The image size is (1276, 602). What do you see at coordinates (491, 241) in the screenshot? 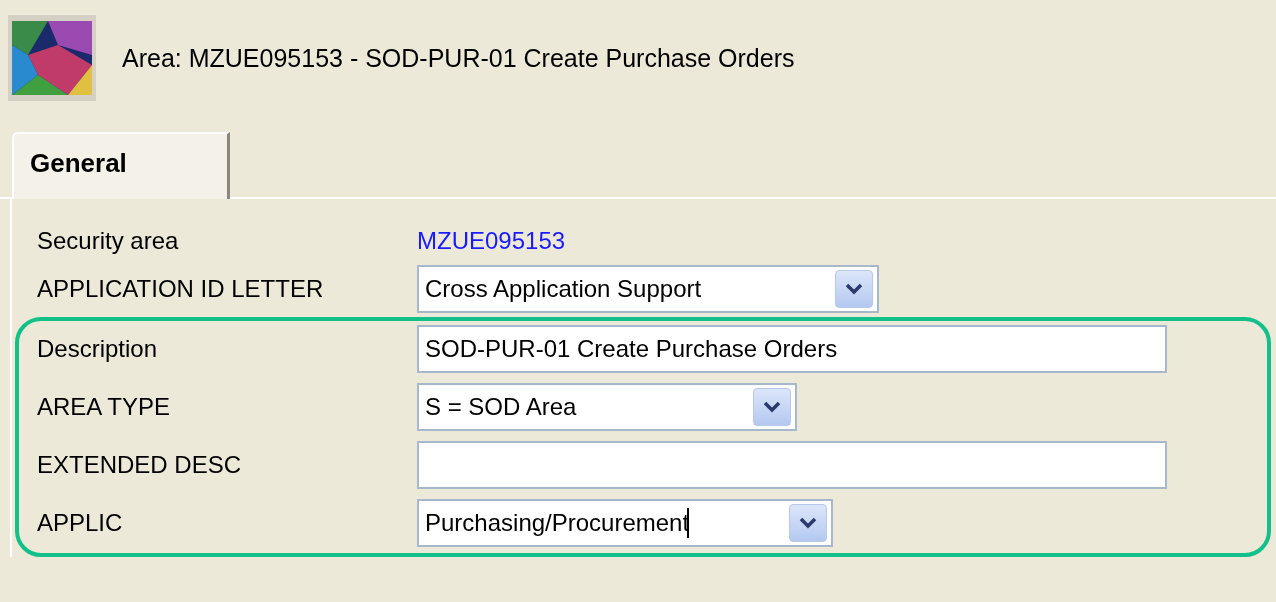
I see `area-link: MZUE095153` at bounding box center [491, 241].